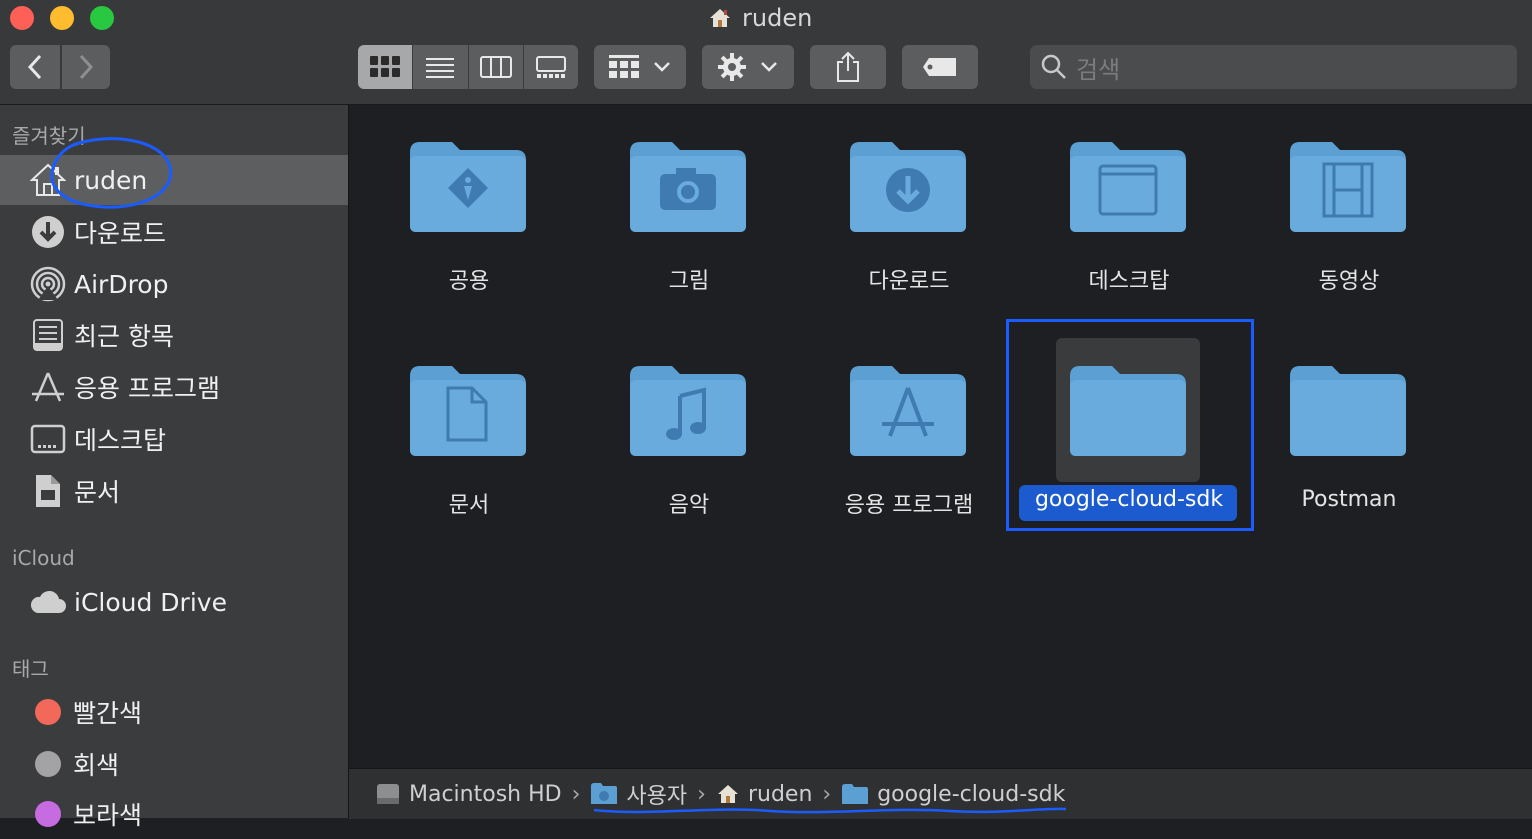 This screenshot has width=1532, height=839. What do you see at coordinates (1319, 420) in the screenshot?
I see `folder-postman: Postman` at bounding box center [1319, 420].